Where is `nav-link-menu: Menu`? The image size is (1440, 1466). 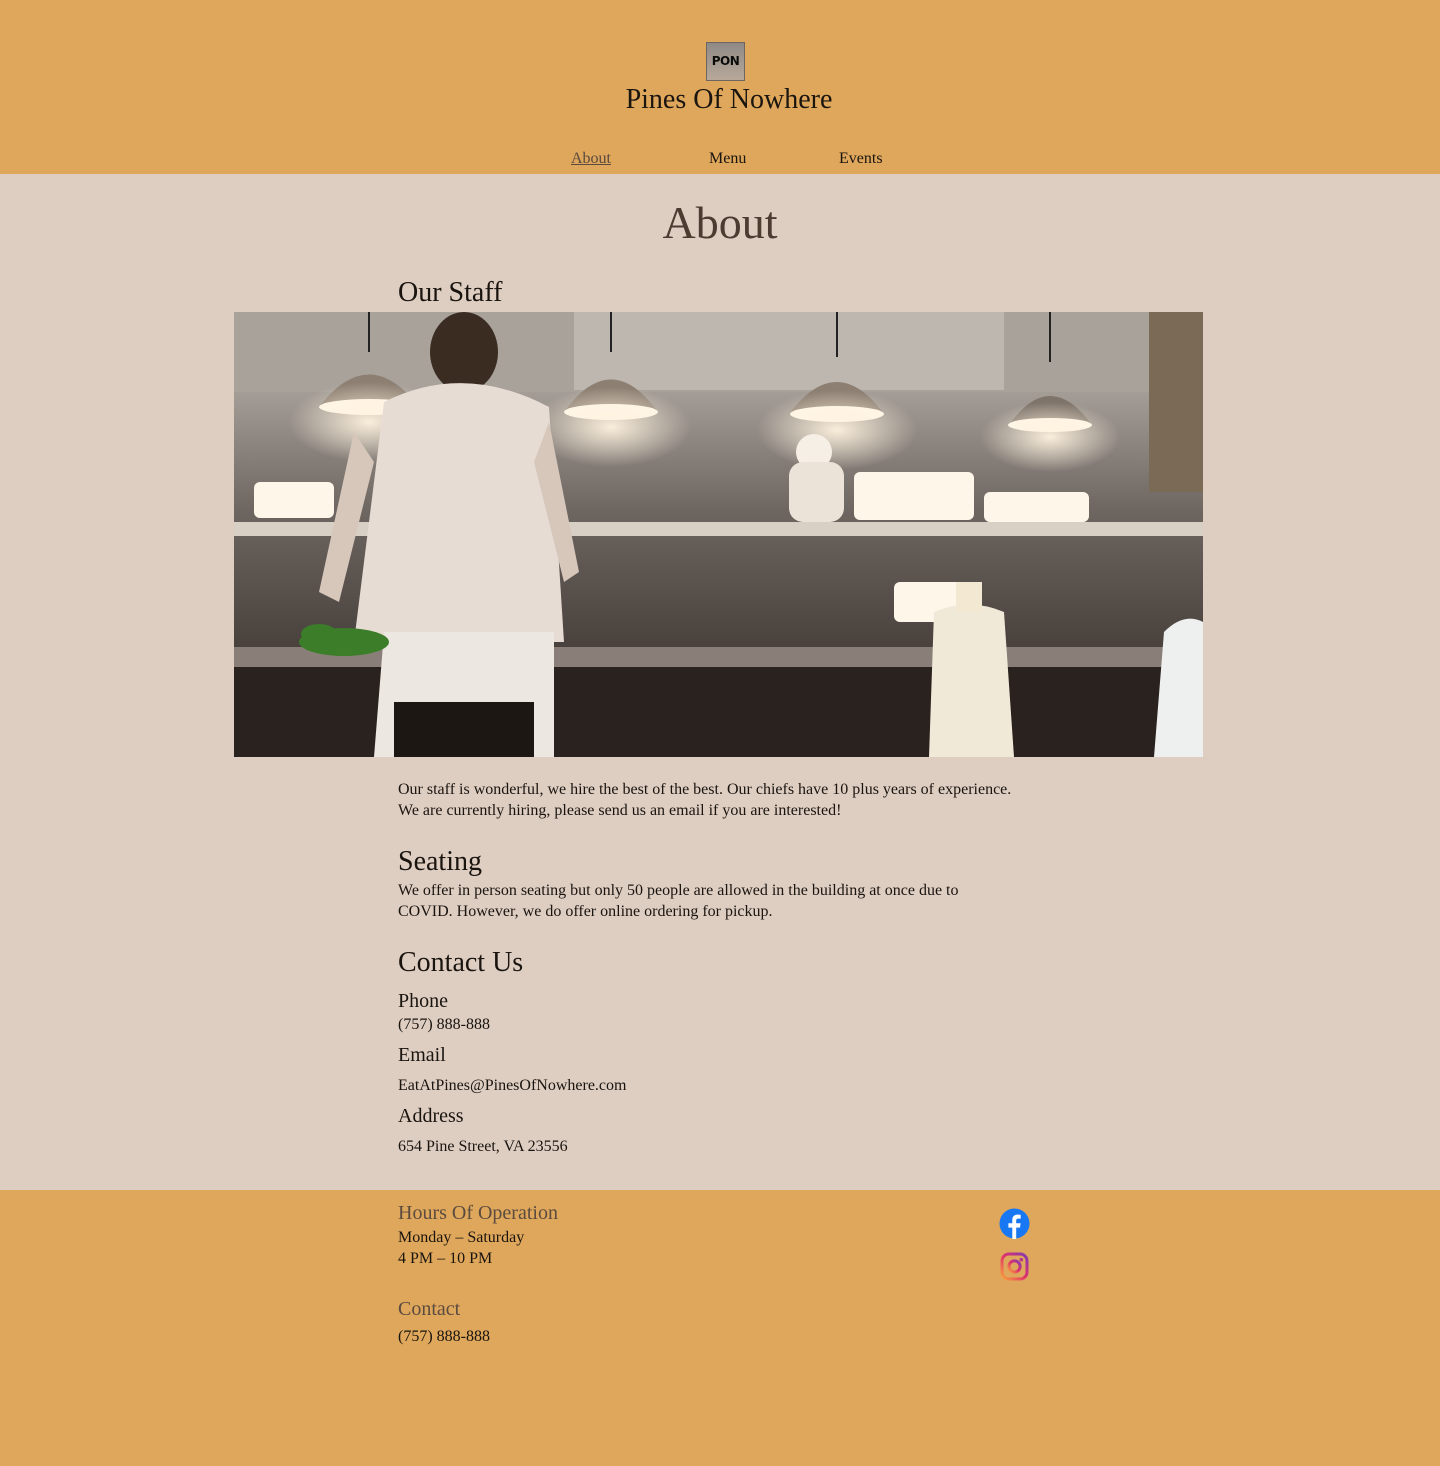
nav-link-menu: Menu is located at coordinates (727, 159).